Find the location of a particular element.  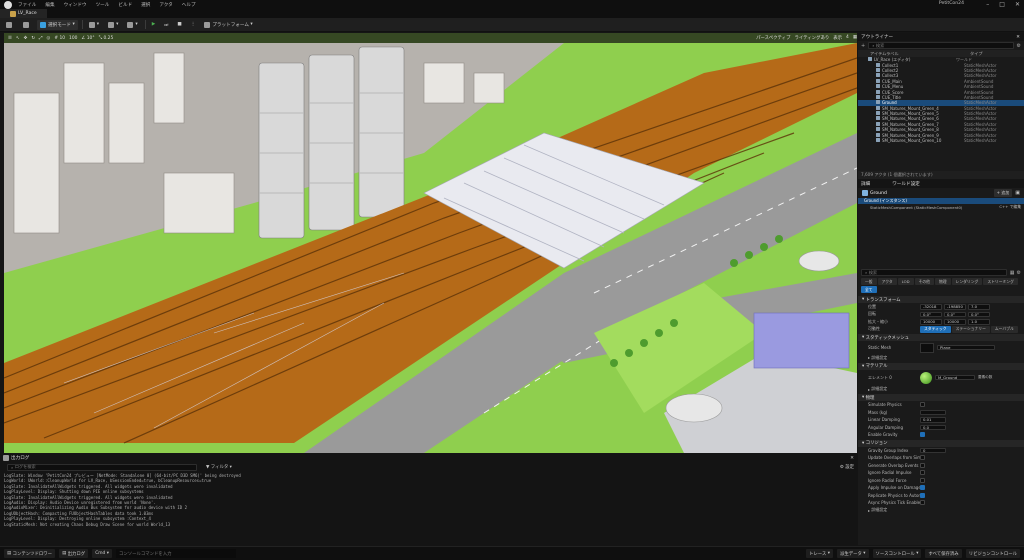

cmd-dropdown: Cmd ▾ is located at coordinates (102, 553).